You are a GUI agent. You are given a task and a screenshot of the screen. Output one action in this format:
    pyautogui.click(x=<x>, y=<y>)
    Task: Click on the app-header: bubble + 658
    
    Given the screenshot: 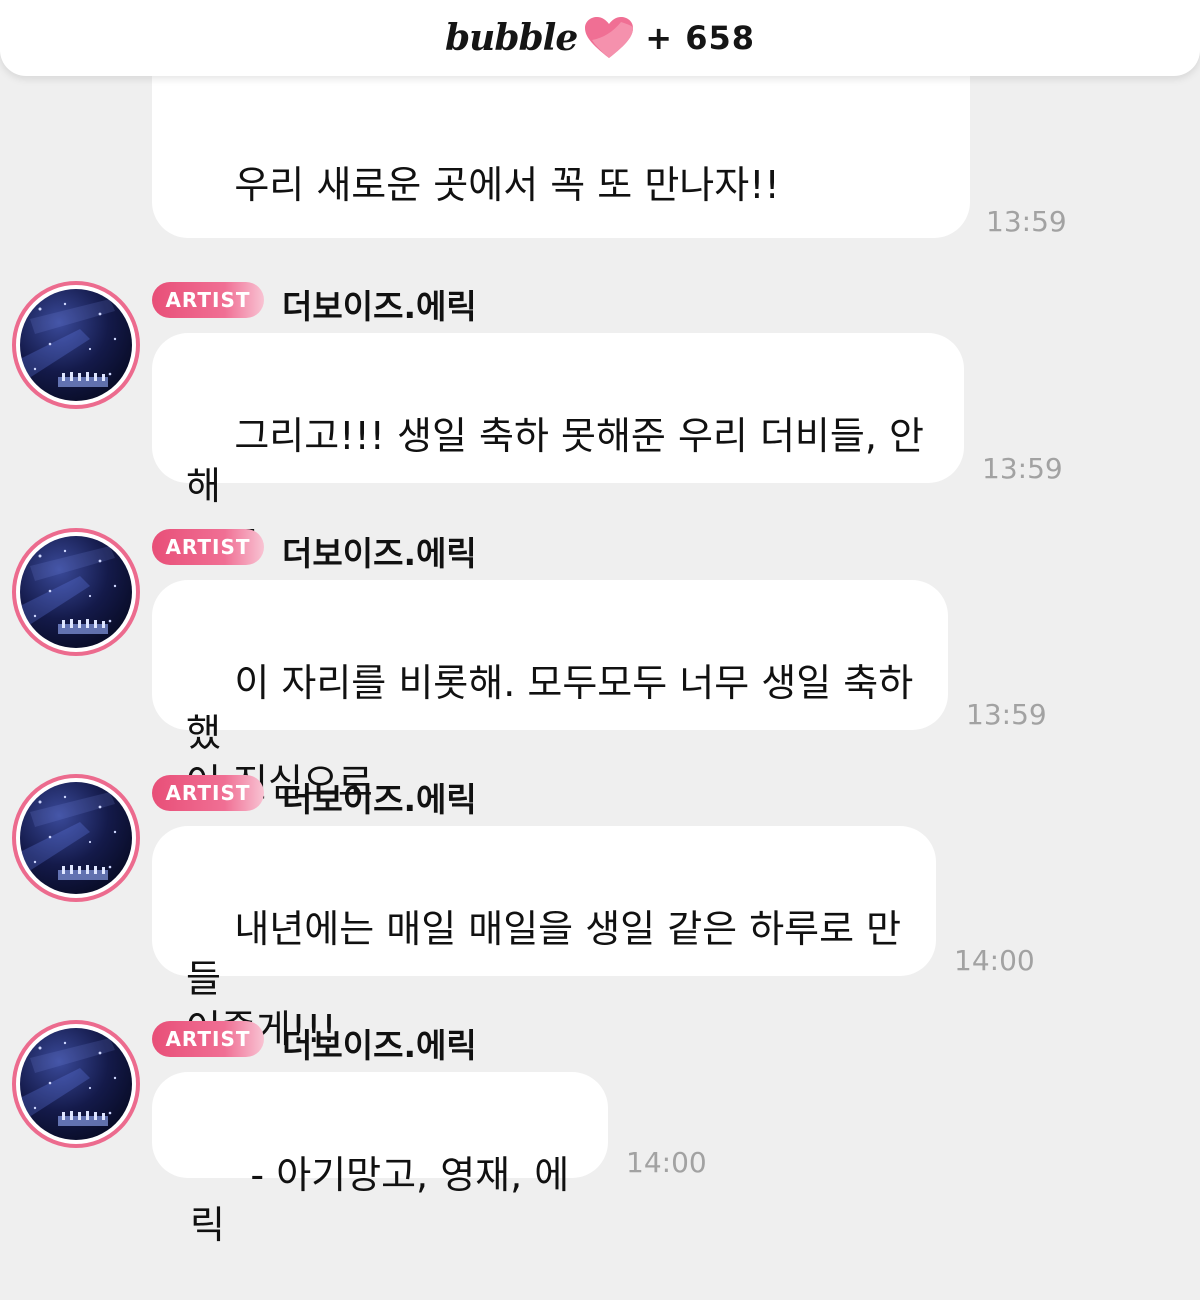 What is the action you would take?
    pyautogui.click(x=600, y=38)
    